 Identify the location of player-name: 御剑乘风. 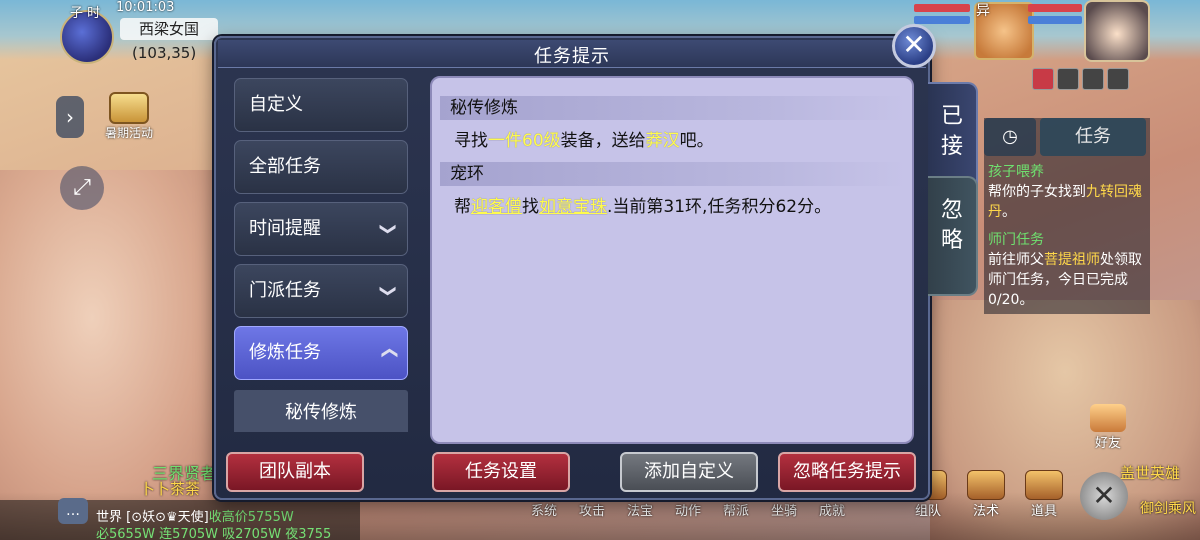
(1168, 509).